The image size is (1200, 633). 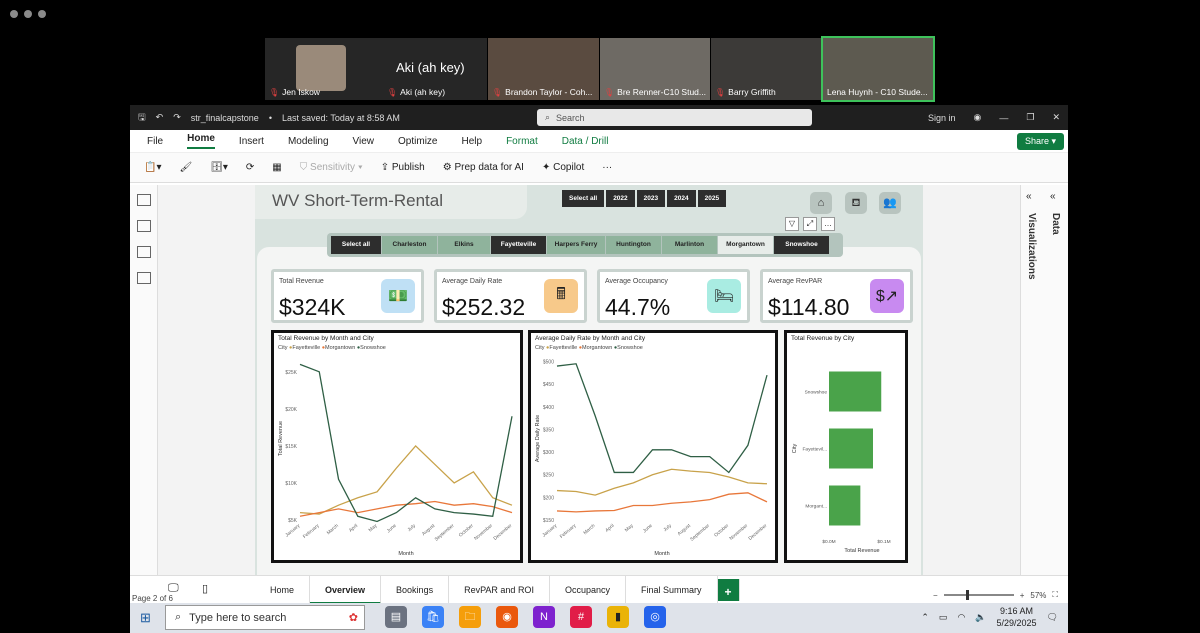 I want to click on city-option: Select all, so click(x=356, y=245).